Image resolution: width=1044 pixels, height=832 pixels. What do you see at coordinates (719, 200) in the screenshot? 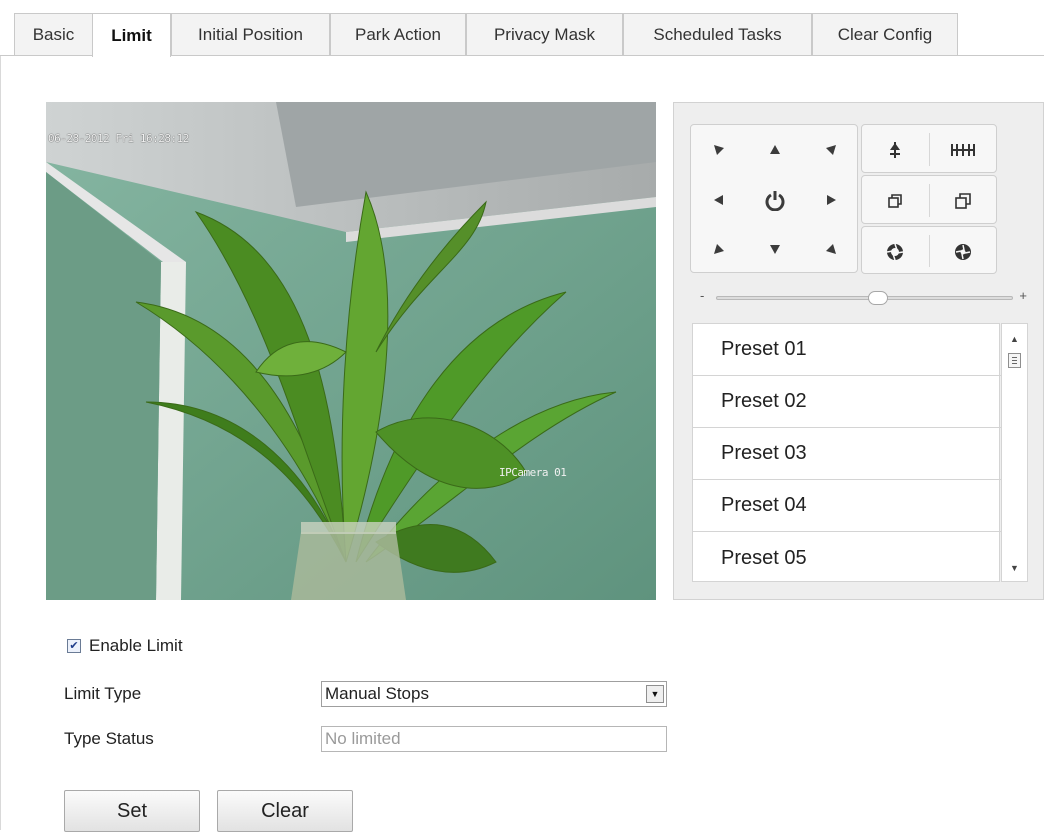
I see `arrow-left-icon` at bounding box center [719, 200].